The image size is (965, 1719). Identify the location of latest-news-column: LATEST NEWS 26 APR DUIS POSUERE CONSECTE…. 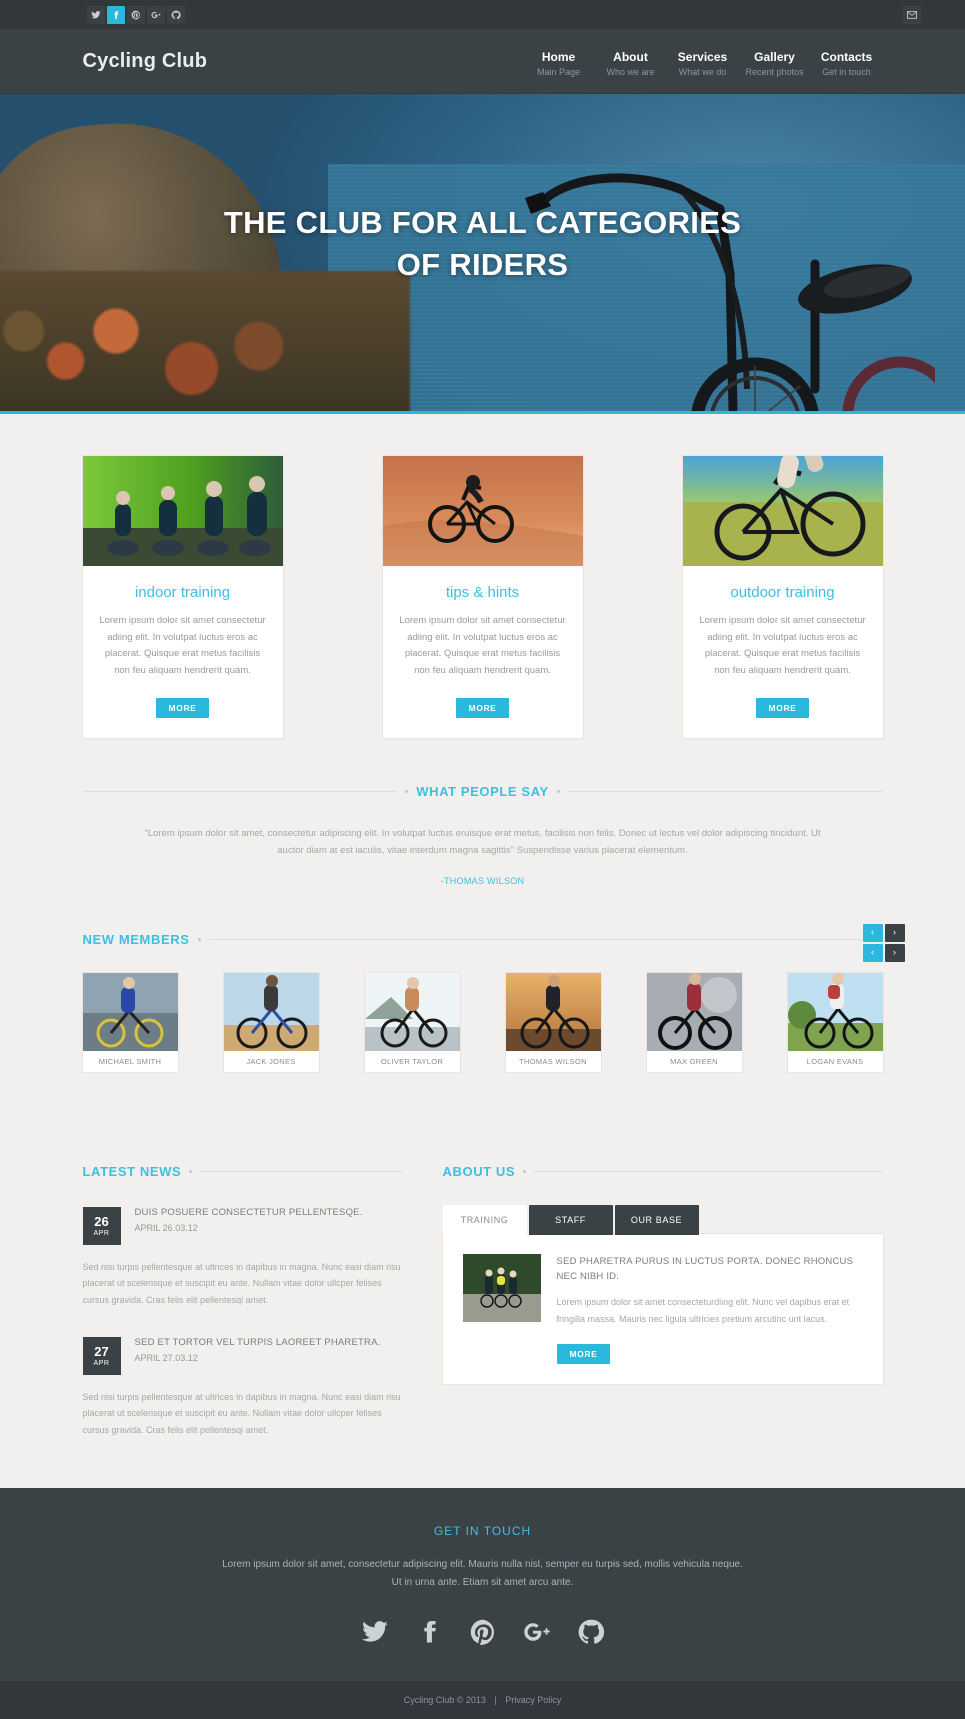
(242, 1278).